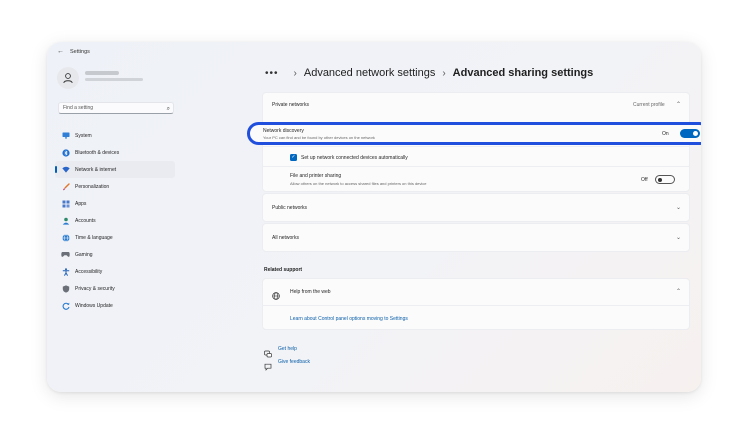 This screenshot has width=750, height=435. Describe the element at coordinates (116, 108) in the screenshot. I see `search-input: Find a setting ⌕` at that location.